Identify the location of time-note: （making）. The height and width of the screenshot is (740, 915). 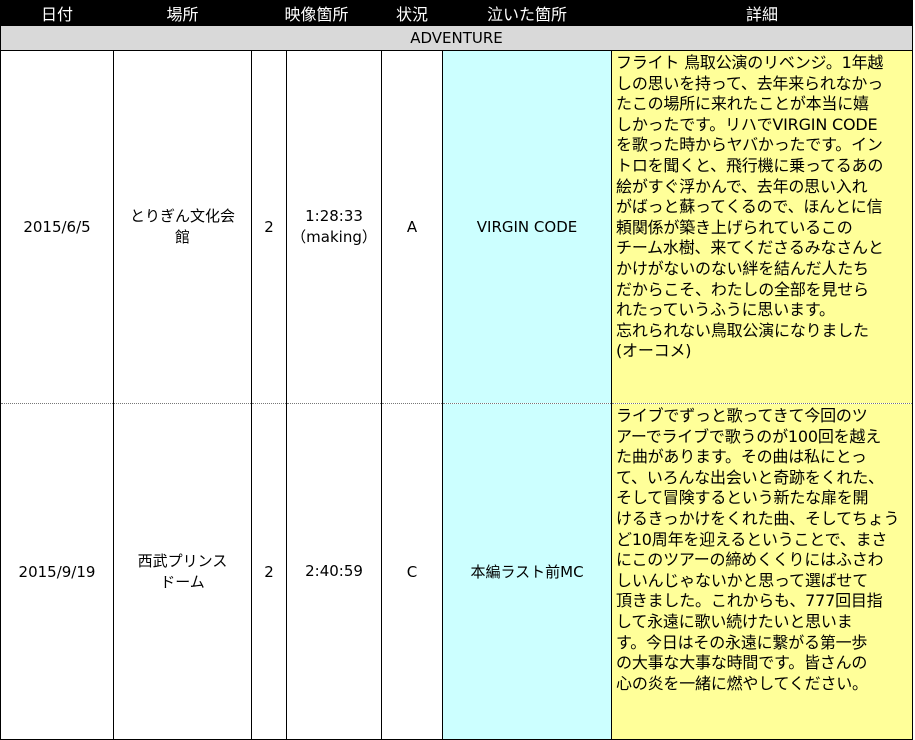
(334, 237).